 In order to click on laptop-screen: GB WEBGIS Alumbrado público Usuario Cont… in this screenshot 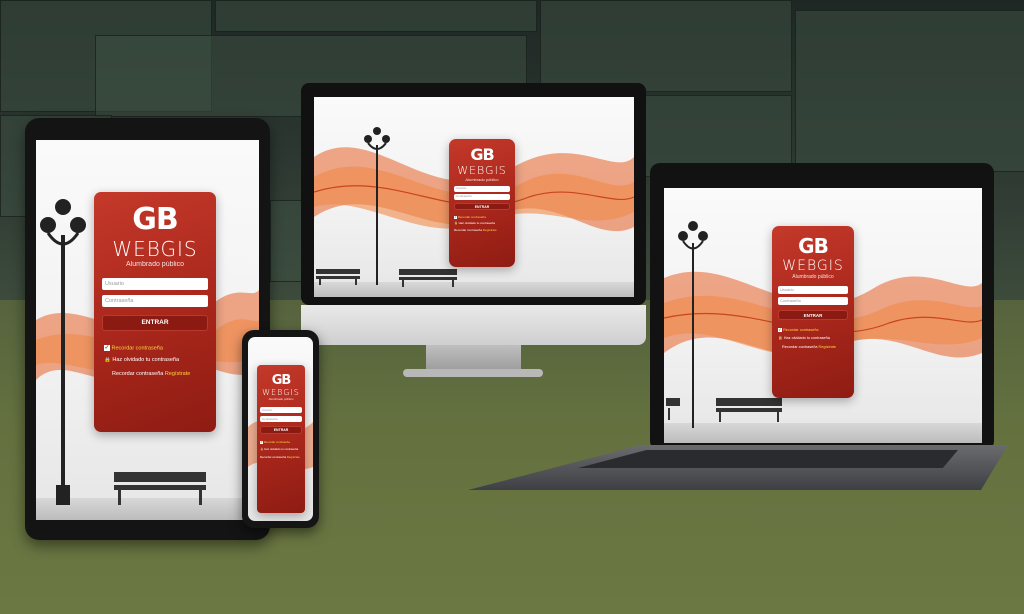, I will do `click(823, 315)`.